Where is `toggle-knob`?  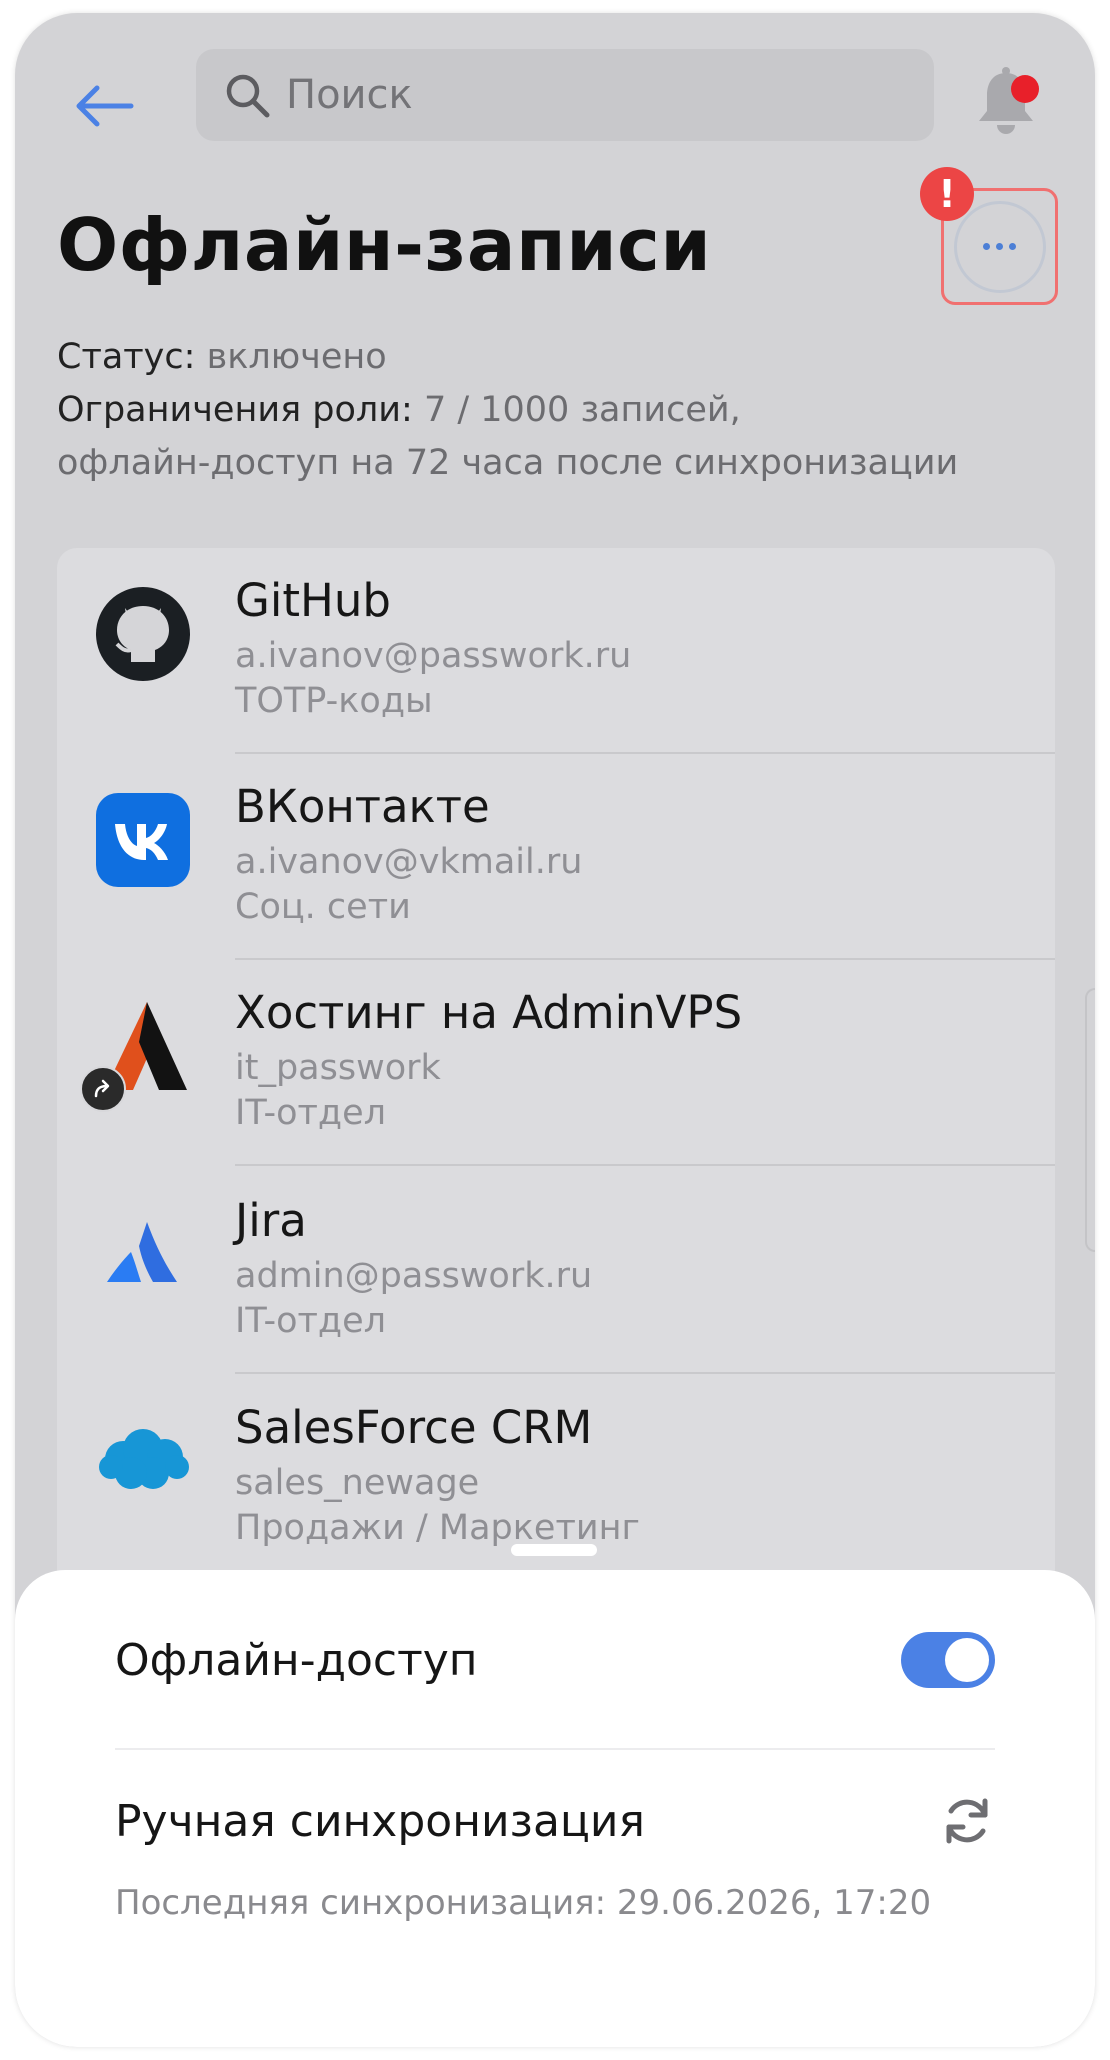
toggle-knob is located at coordinates (967, 1660).